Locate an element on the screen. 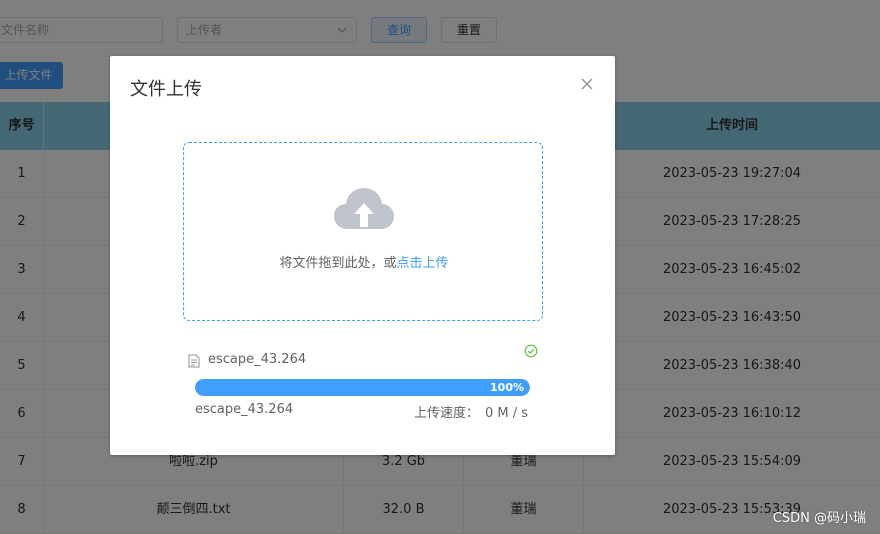 The height and width of the screenshot is (534, 880). upload-dropzone: 将文件拖到此处，或点击上传 is located at coordinates (363, 231).